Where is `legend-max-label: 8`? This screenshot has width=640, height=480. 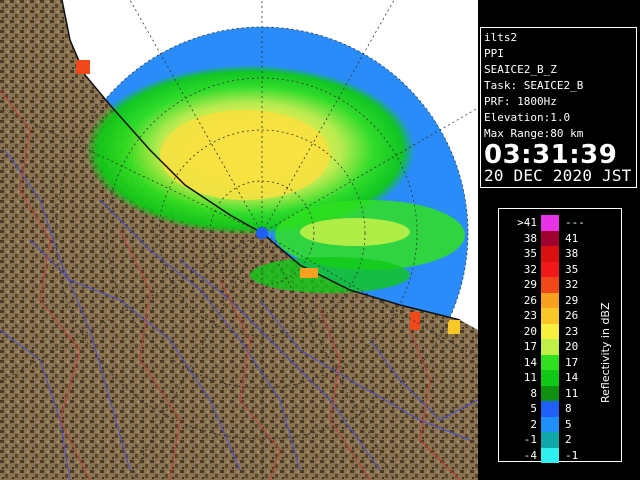
legend-max-label: 8 is located at coordinates (568, 408).